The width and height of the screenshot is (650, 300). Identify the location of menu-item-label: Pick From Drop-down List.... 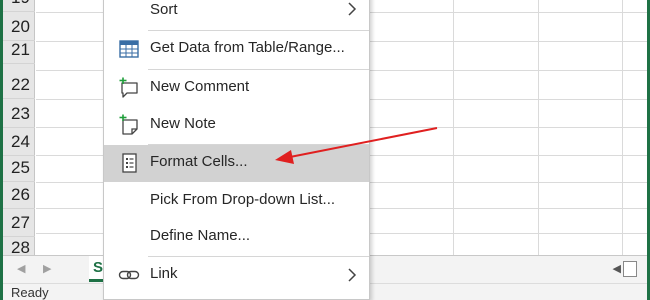
(243, 199).